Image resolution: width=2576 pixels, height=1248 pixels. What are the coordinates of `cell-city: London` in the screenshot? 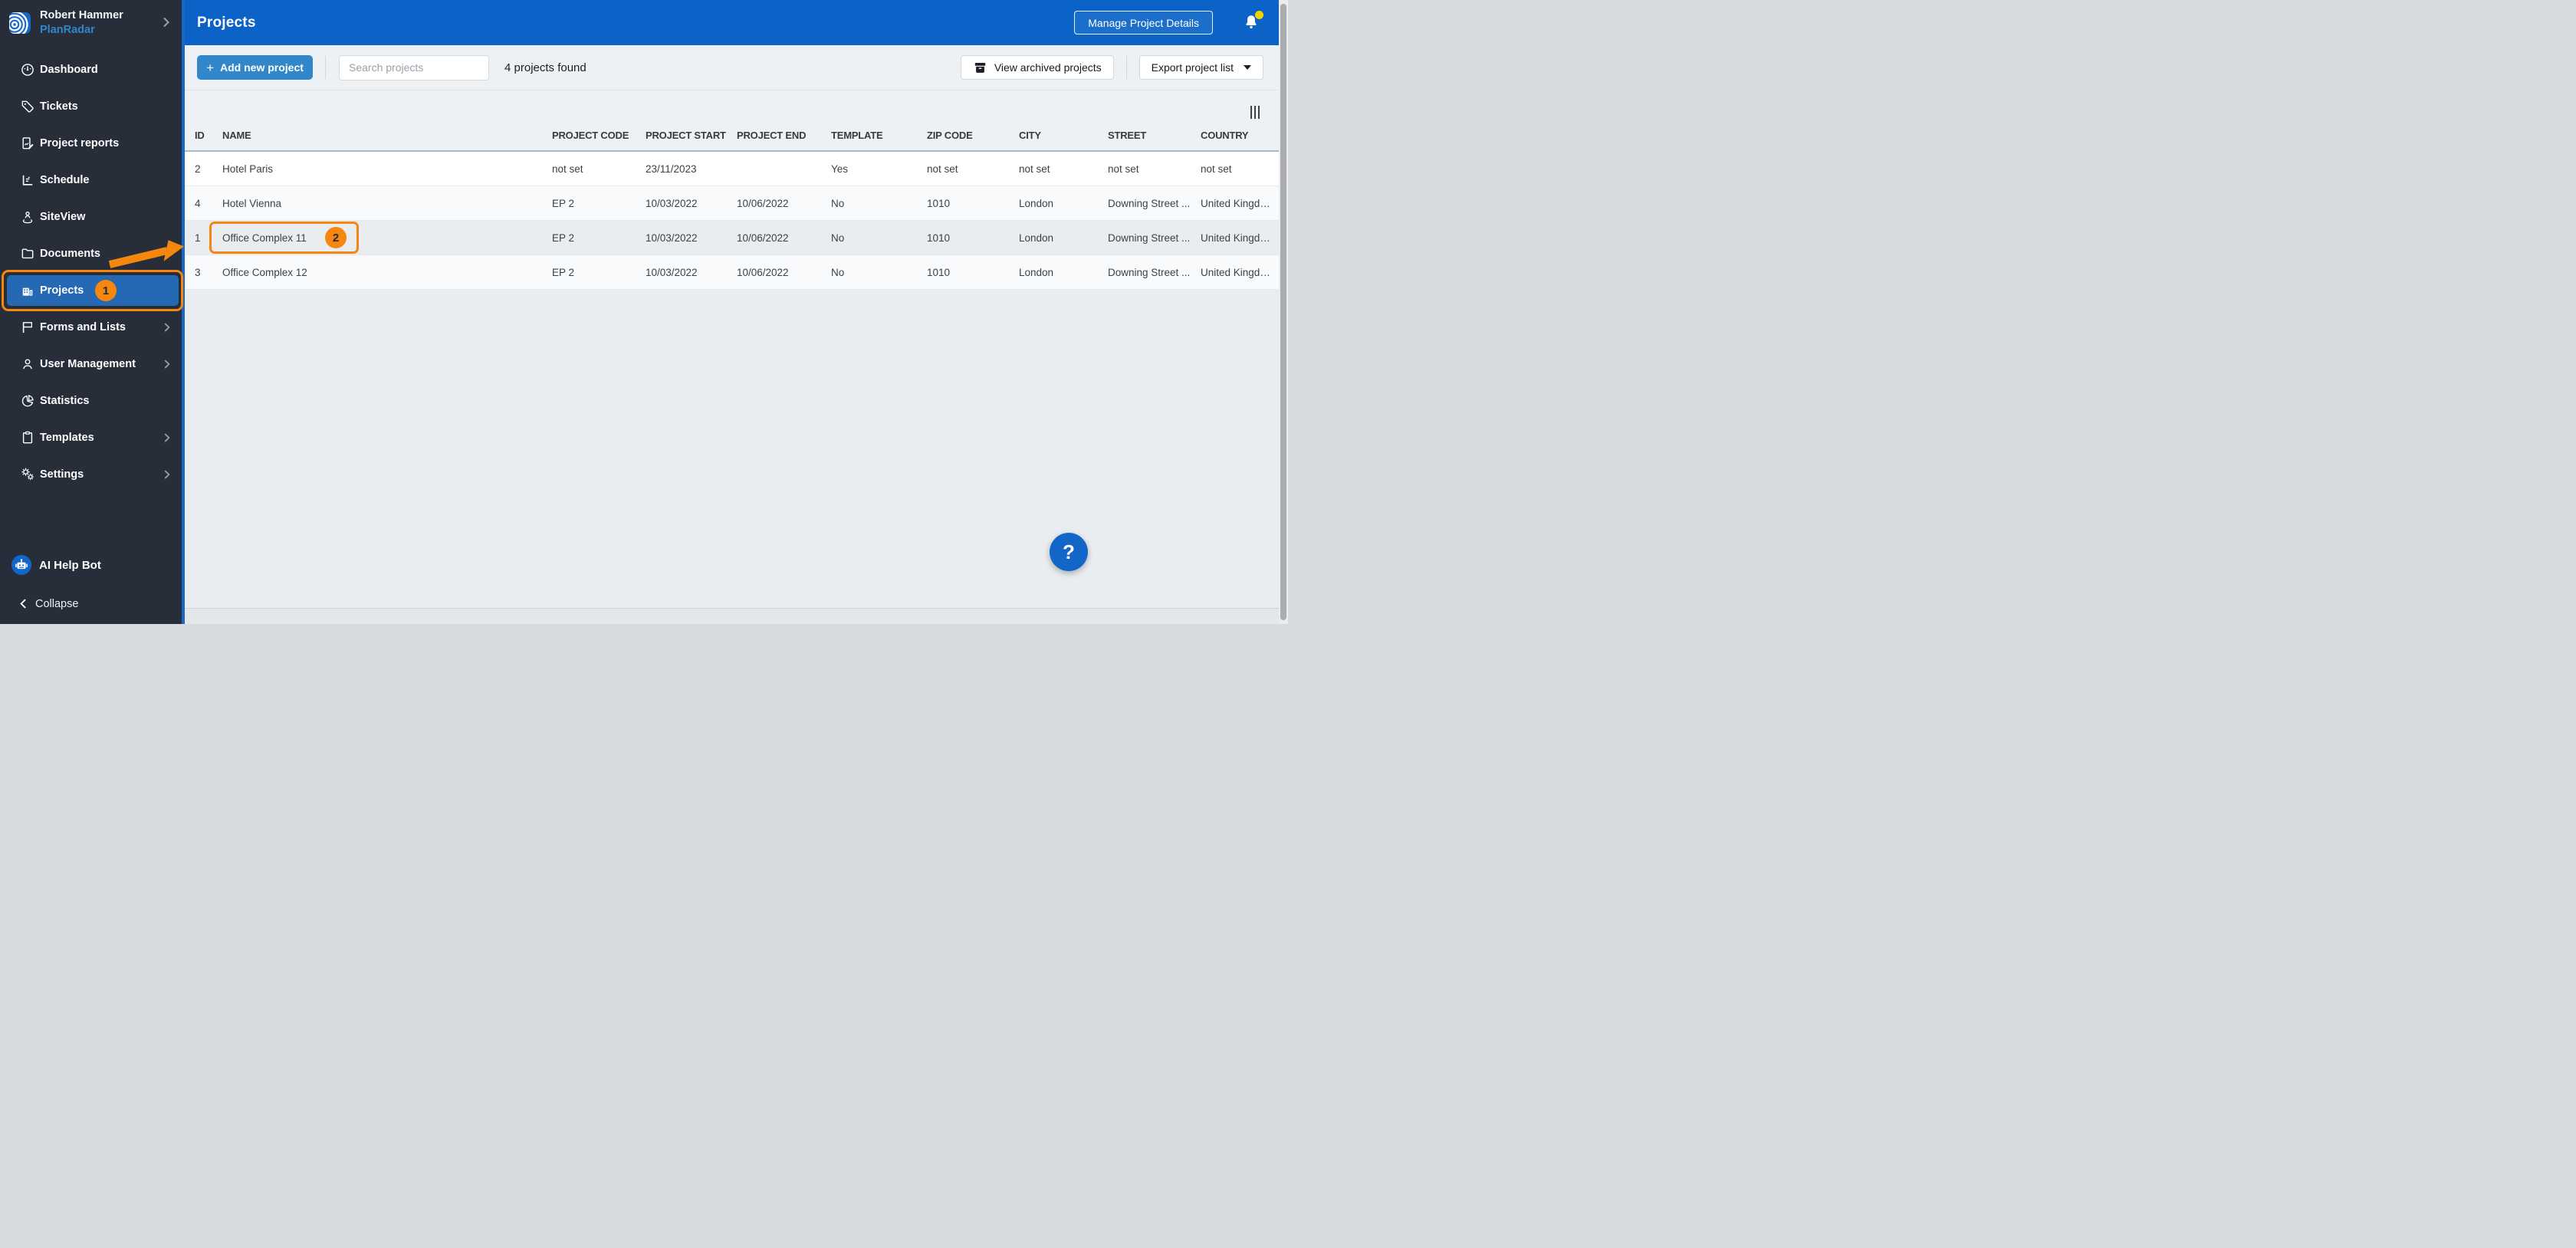 It's located at (1037, 272).